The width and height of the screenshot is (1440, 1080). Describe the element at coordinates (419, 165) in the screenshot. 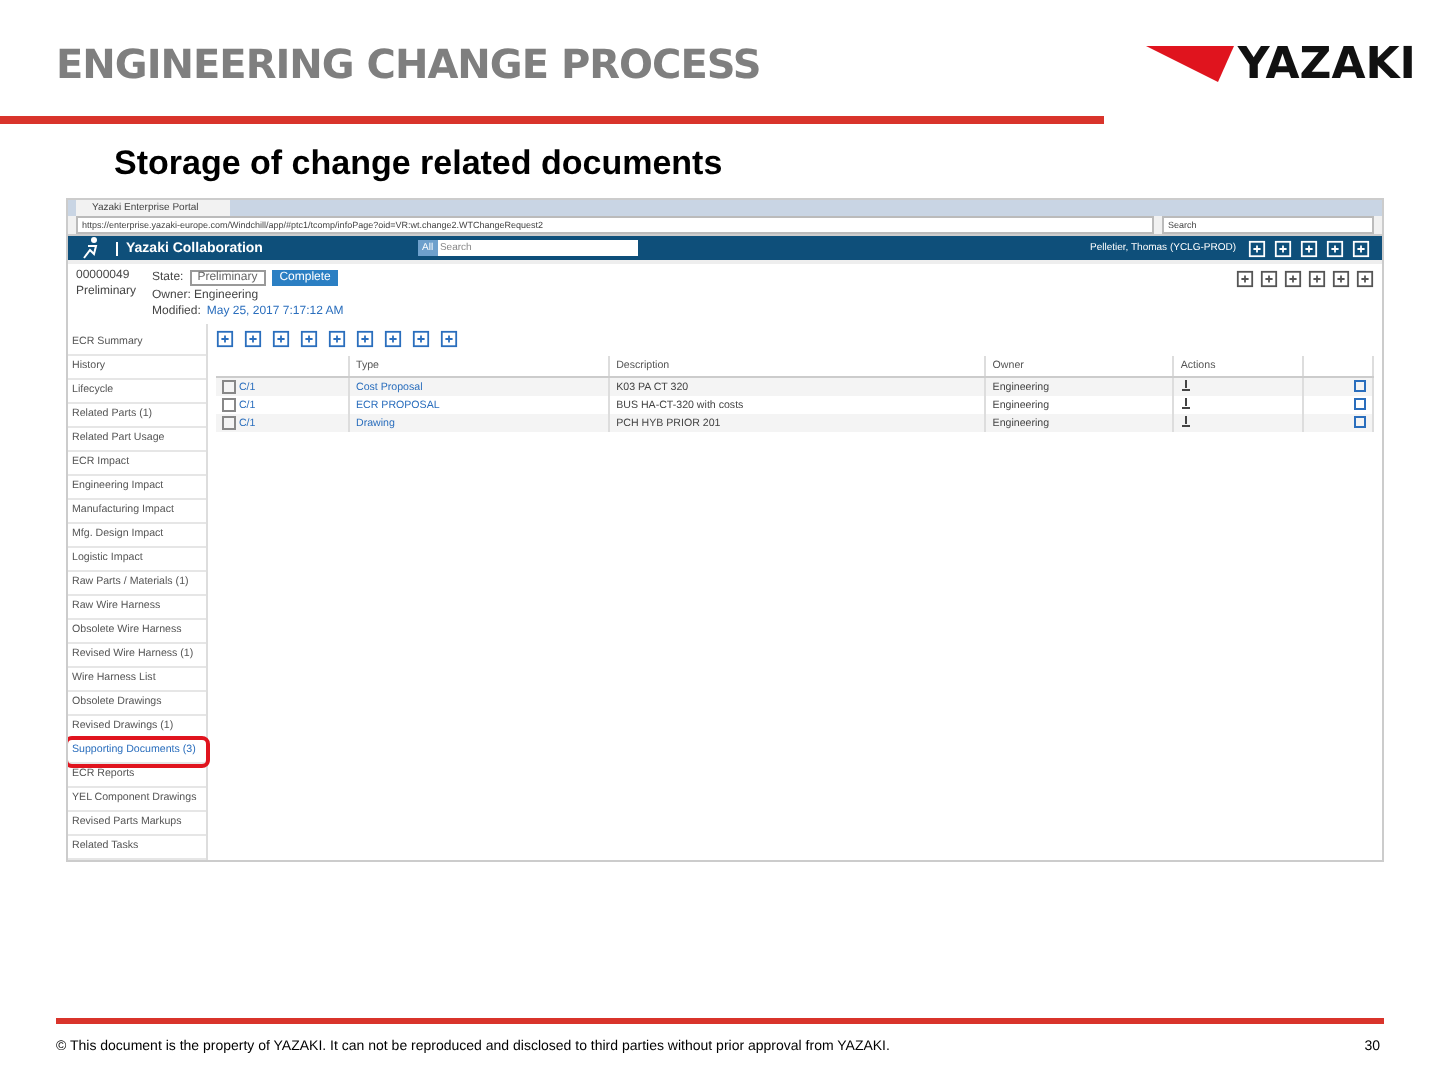

I see `slide-subtitle: Storage of change related documents` at that location.